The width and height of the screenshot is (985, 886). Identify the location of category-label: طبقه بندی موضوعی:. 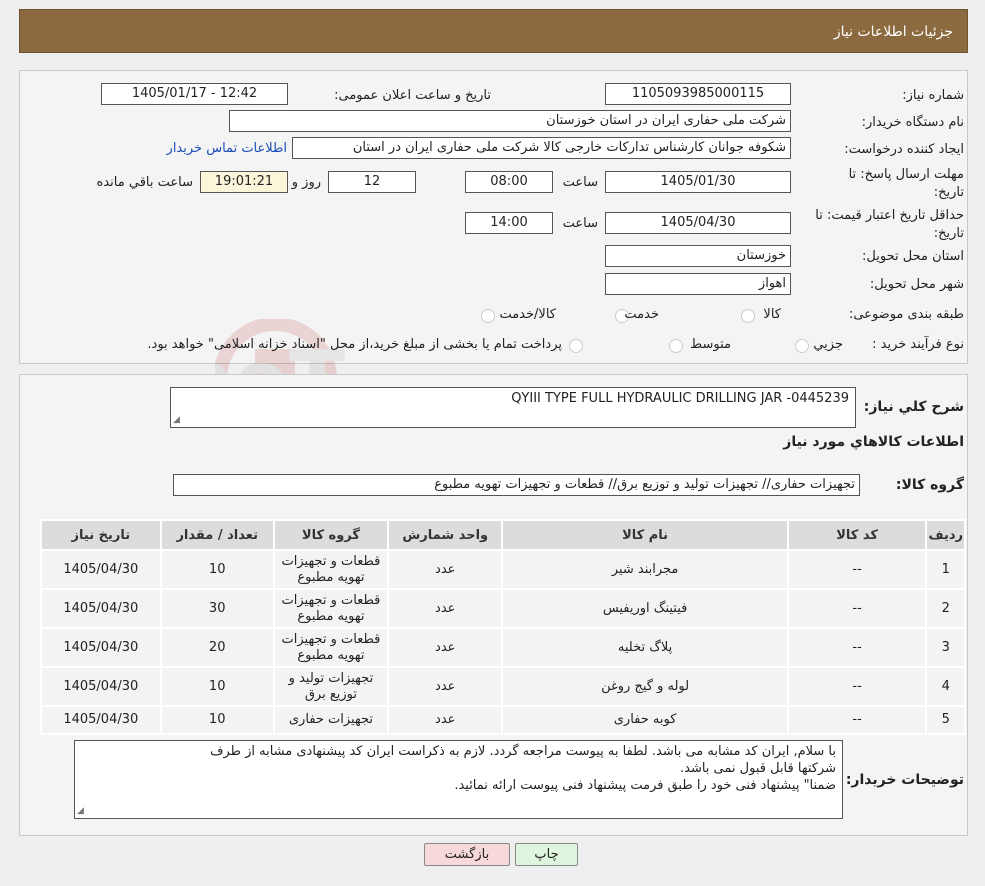
(906, 314).